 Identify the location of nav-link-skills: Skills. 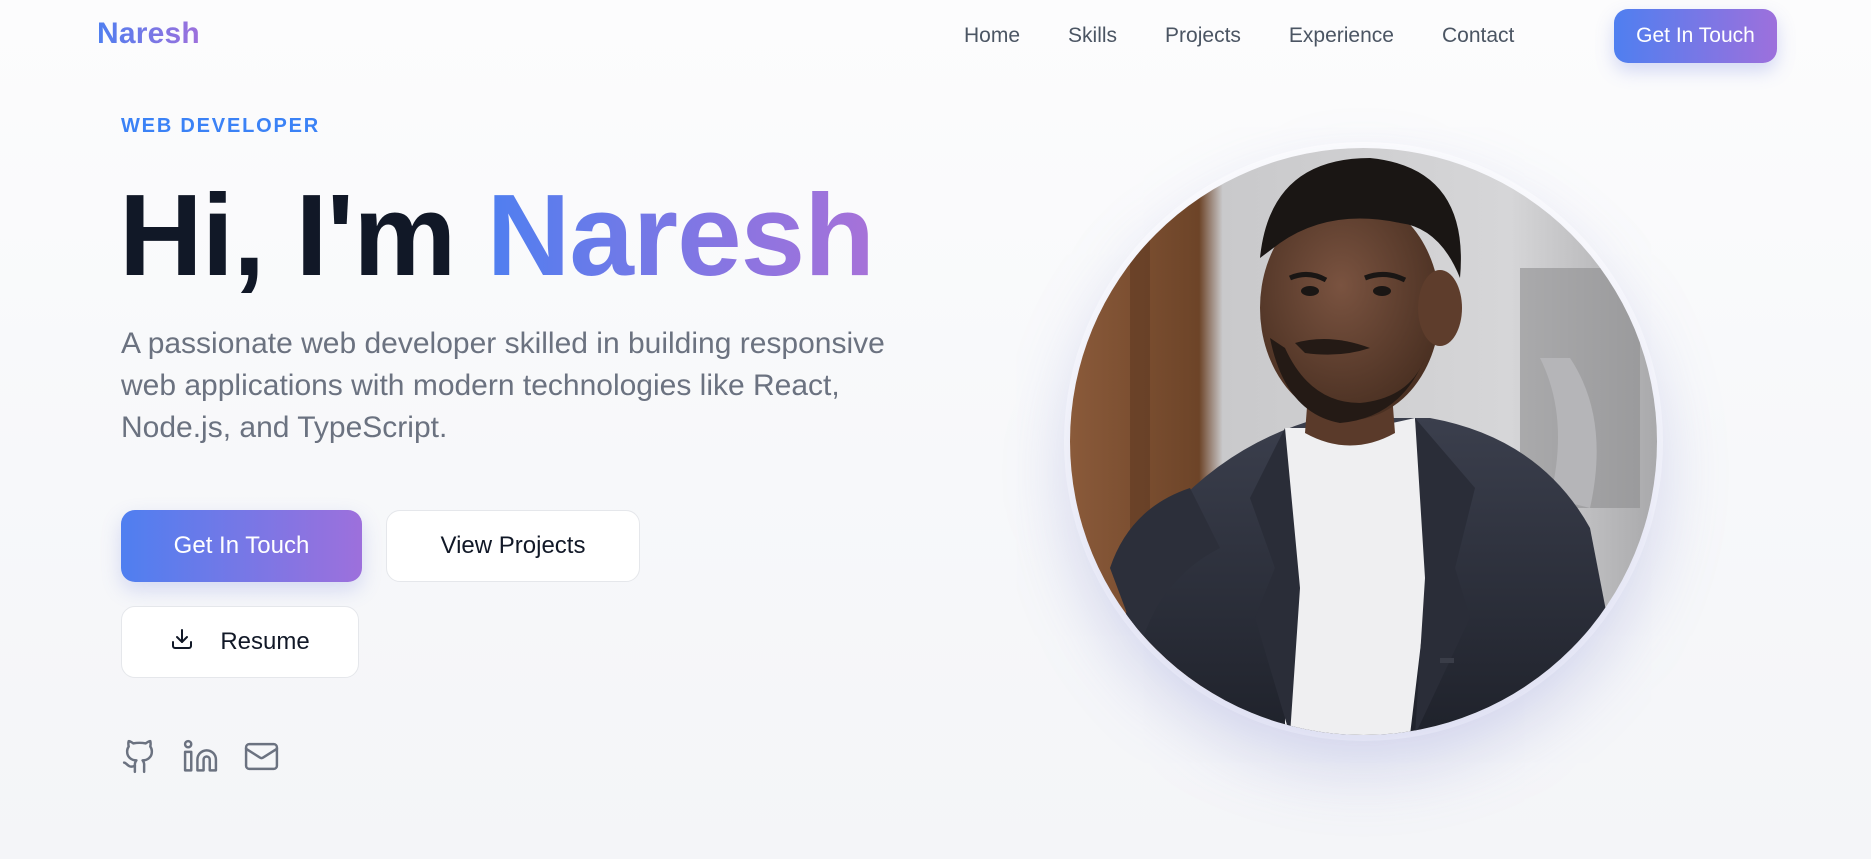
(1092, 36).